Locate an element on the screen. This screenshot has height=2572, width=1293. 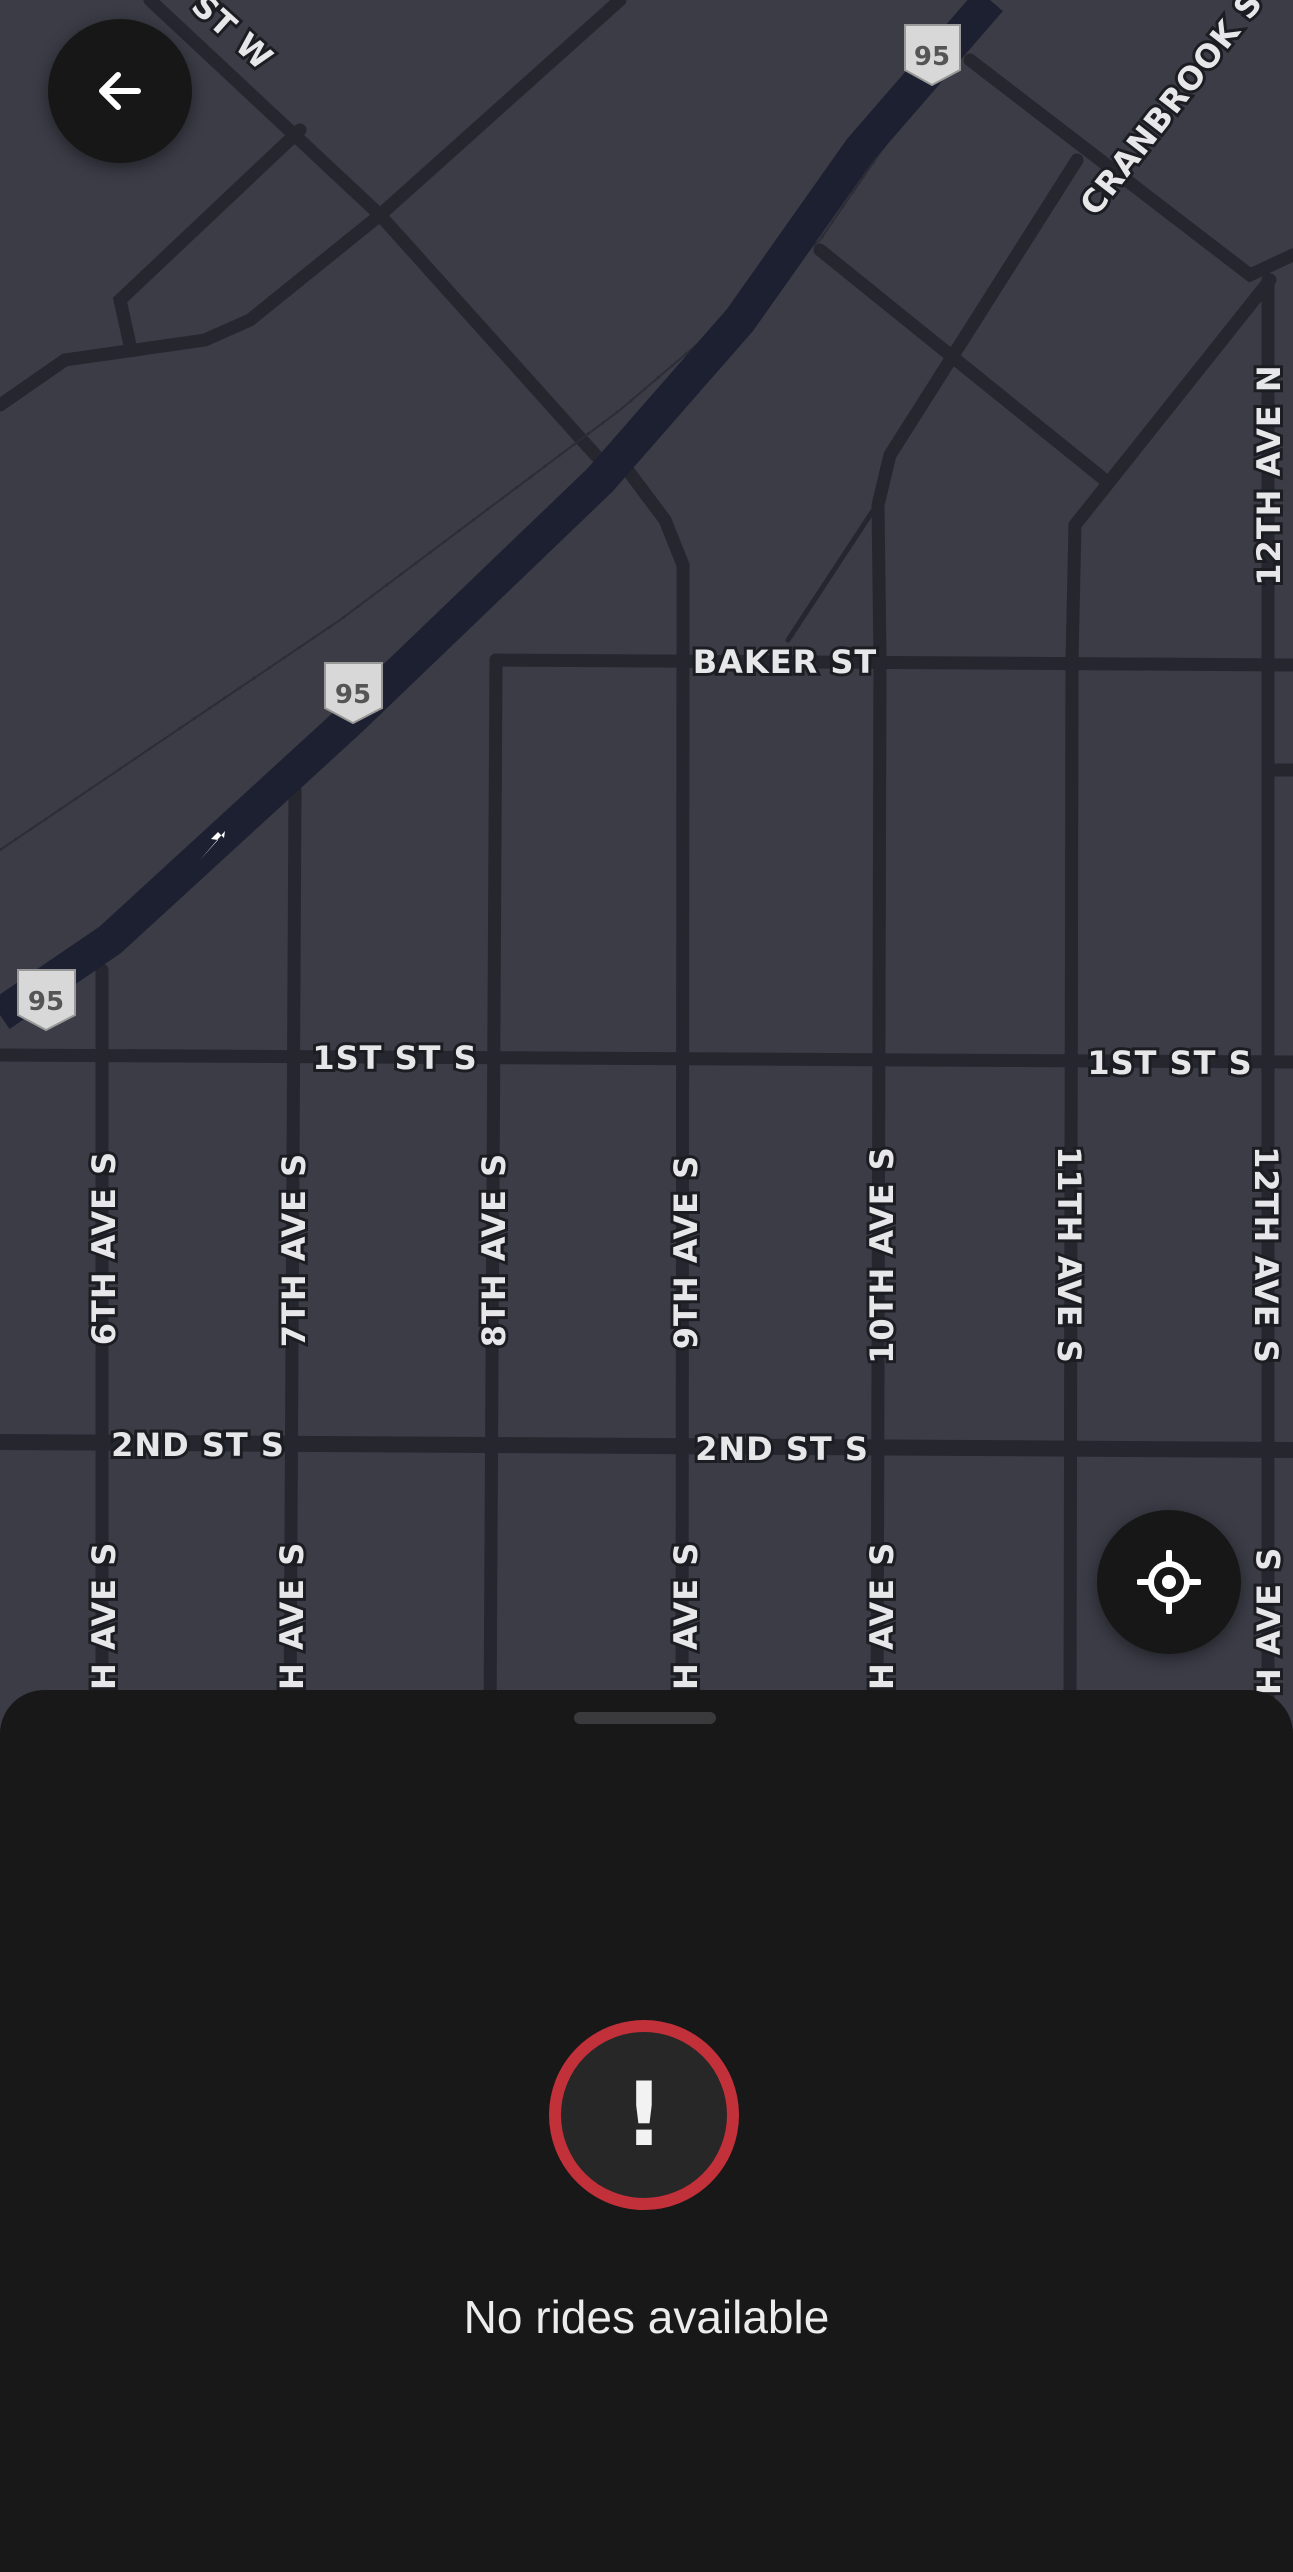
exclamation-icon: ! is located at coordinates (644, 2115).